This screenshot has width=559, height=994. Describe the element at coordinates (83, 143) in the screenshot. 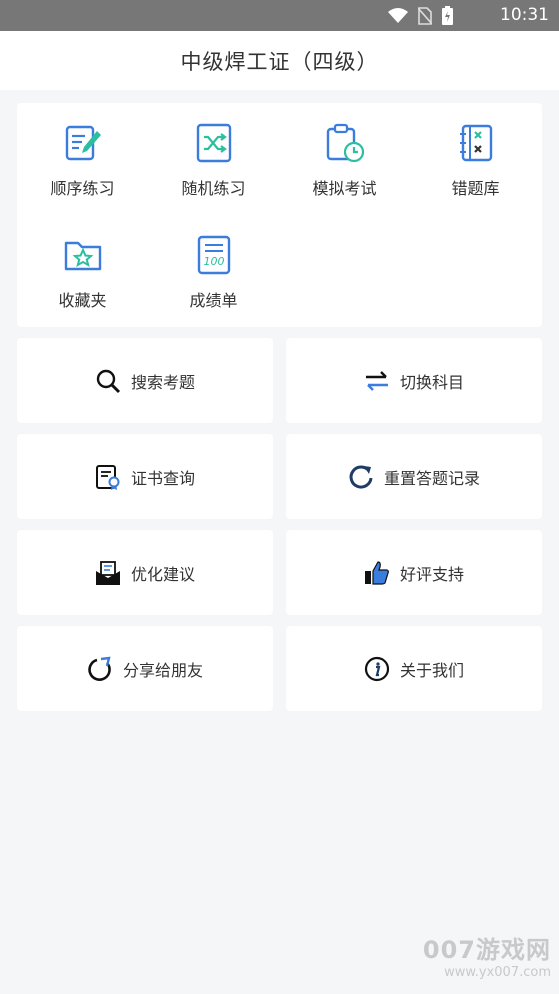

I see `sequential-practice-icon` at that location.